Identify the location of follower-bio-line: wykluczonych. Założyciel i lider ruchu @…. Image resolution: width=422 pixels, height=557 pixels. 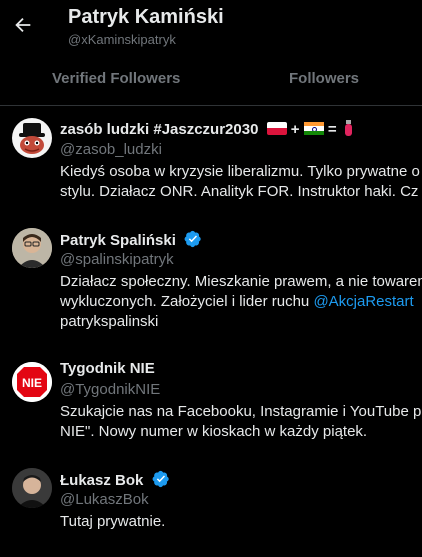
(237, 301).